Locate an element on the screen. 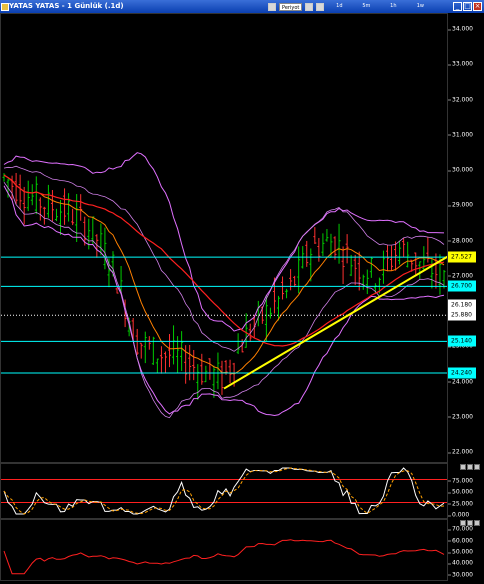 This screenshot has width=484, height=584. minimize-button: _ is located at coordinates (457, 6).